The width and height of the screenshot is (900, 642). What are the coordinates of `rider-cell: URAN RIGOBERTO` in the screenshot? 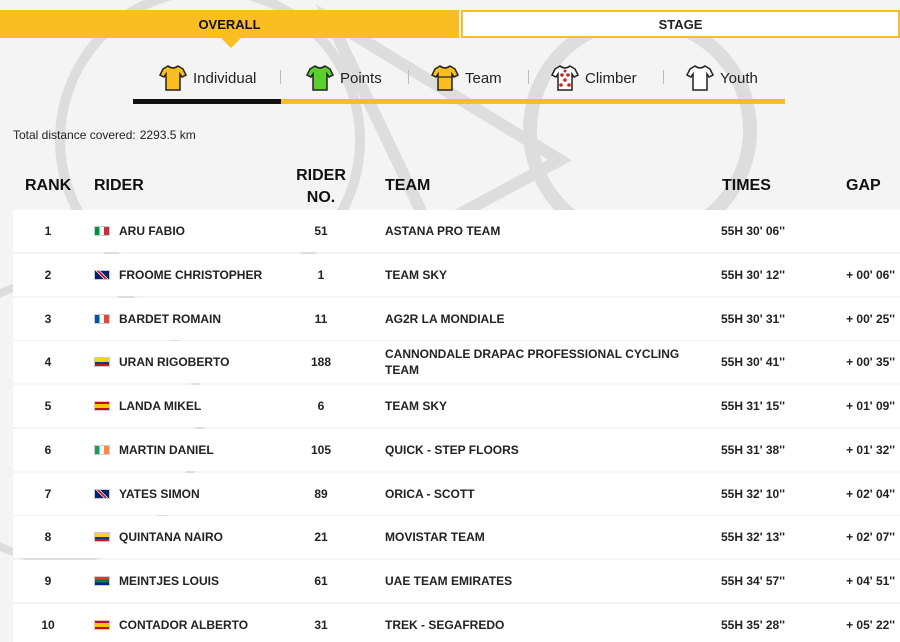 It's located at (189, 362).